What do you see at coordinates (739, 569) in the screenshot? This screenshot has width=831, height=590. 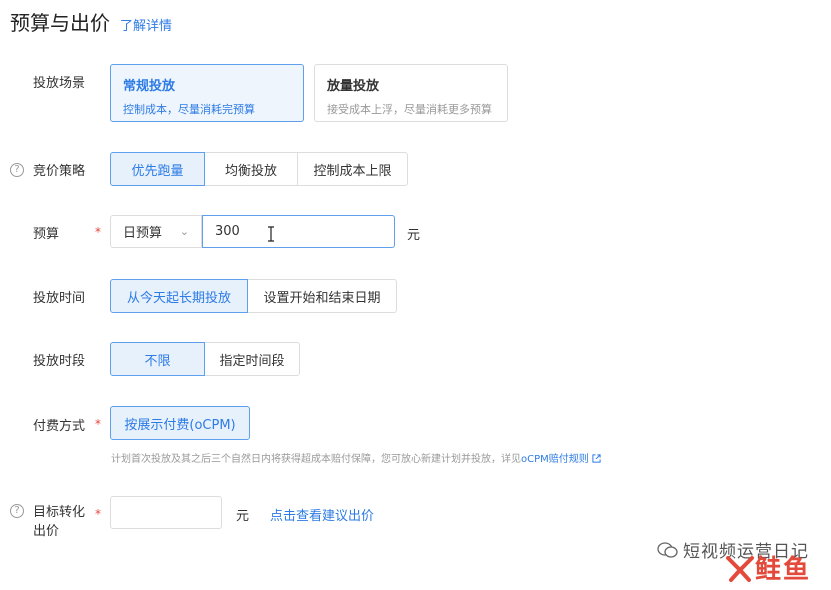 I see `logo-mark-icon` at bounding box center [739, 569].